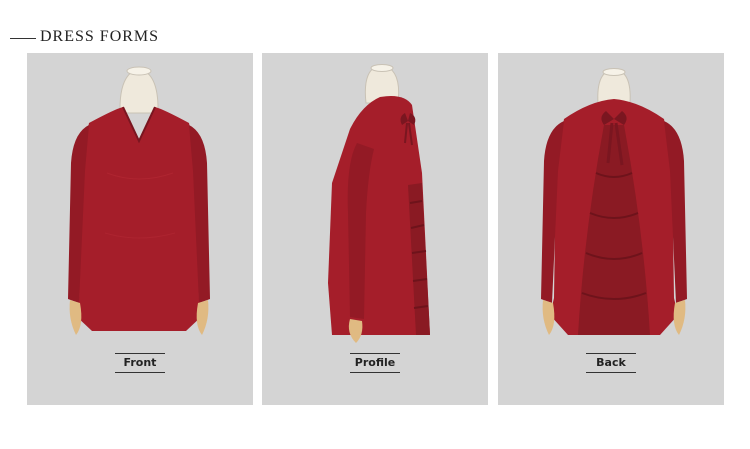 The height and width of the screenshot is (449, 750). What do you see at coordinates (100, 36) in the screenshot?
I see `section-title: DRESS FORMS` at bounding box center [100, 36].